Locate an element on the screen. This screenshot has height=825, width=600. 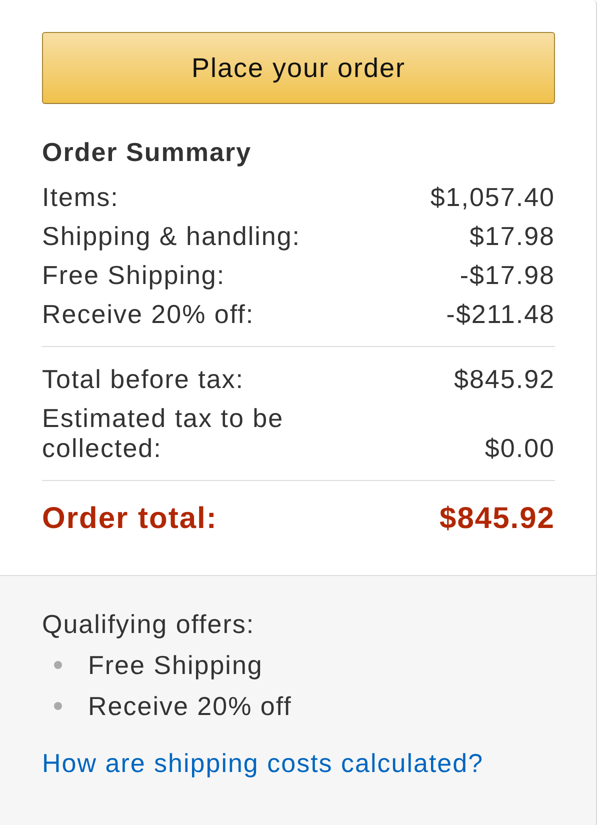
offer-item: Receive 20% off is located at coordinates (190, 706).